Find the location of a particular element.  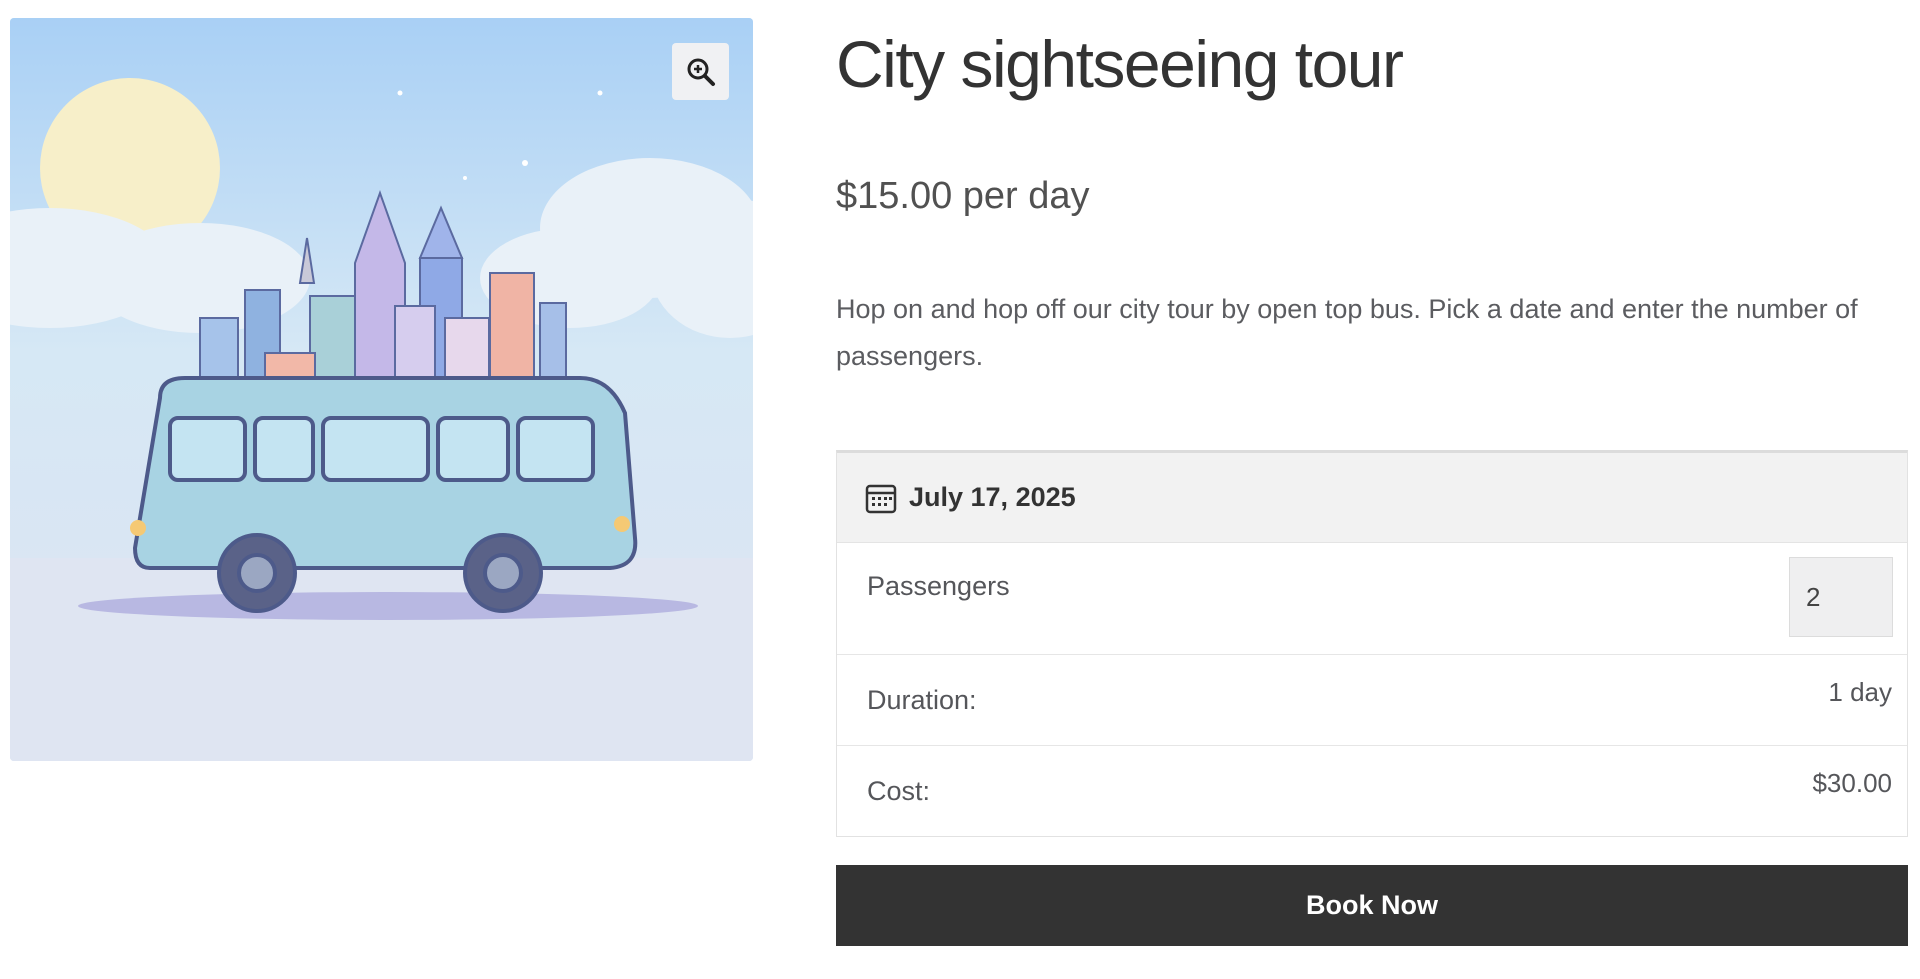

cost-value: $30.00 is located at coordinates (1852, 783).